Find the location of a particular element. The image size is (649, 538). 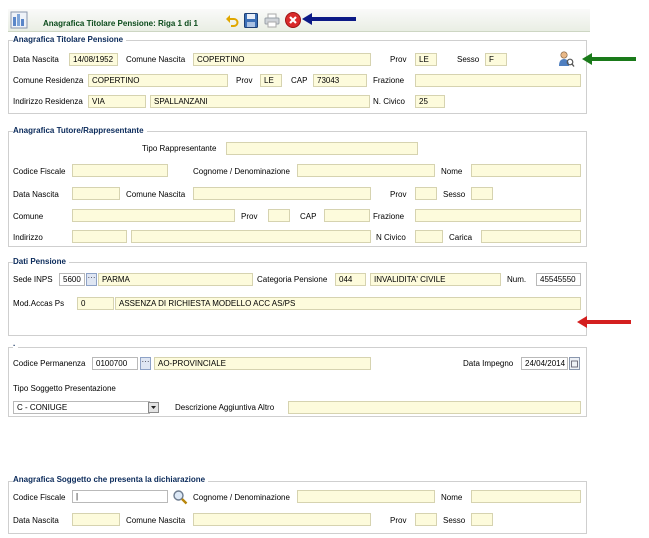

tutore-frazione-label: Frazione is located at coordinates (389, 216).